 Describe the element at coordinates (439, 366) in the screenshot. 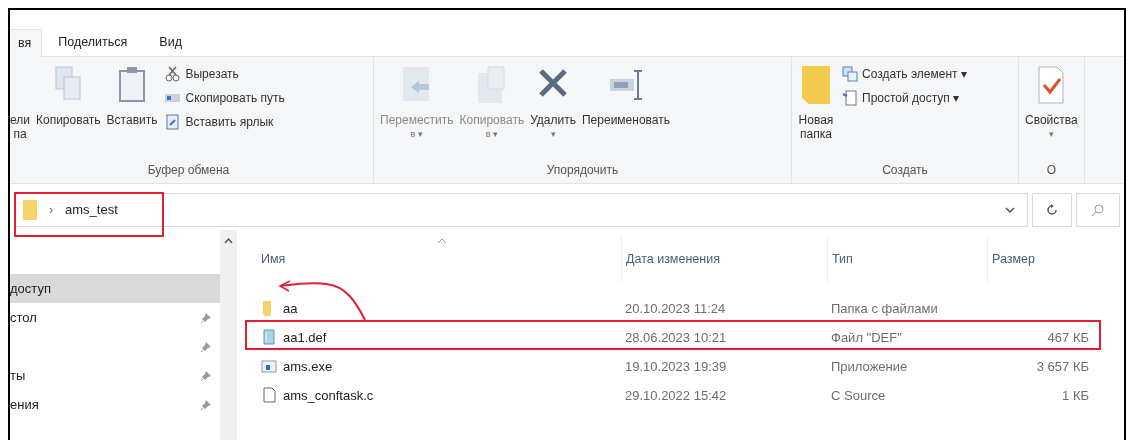

I see `file-name: ams.exe` at that location.